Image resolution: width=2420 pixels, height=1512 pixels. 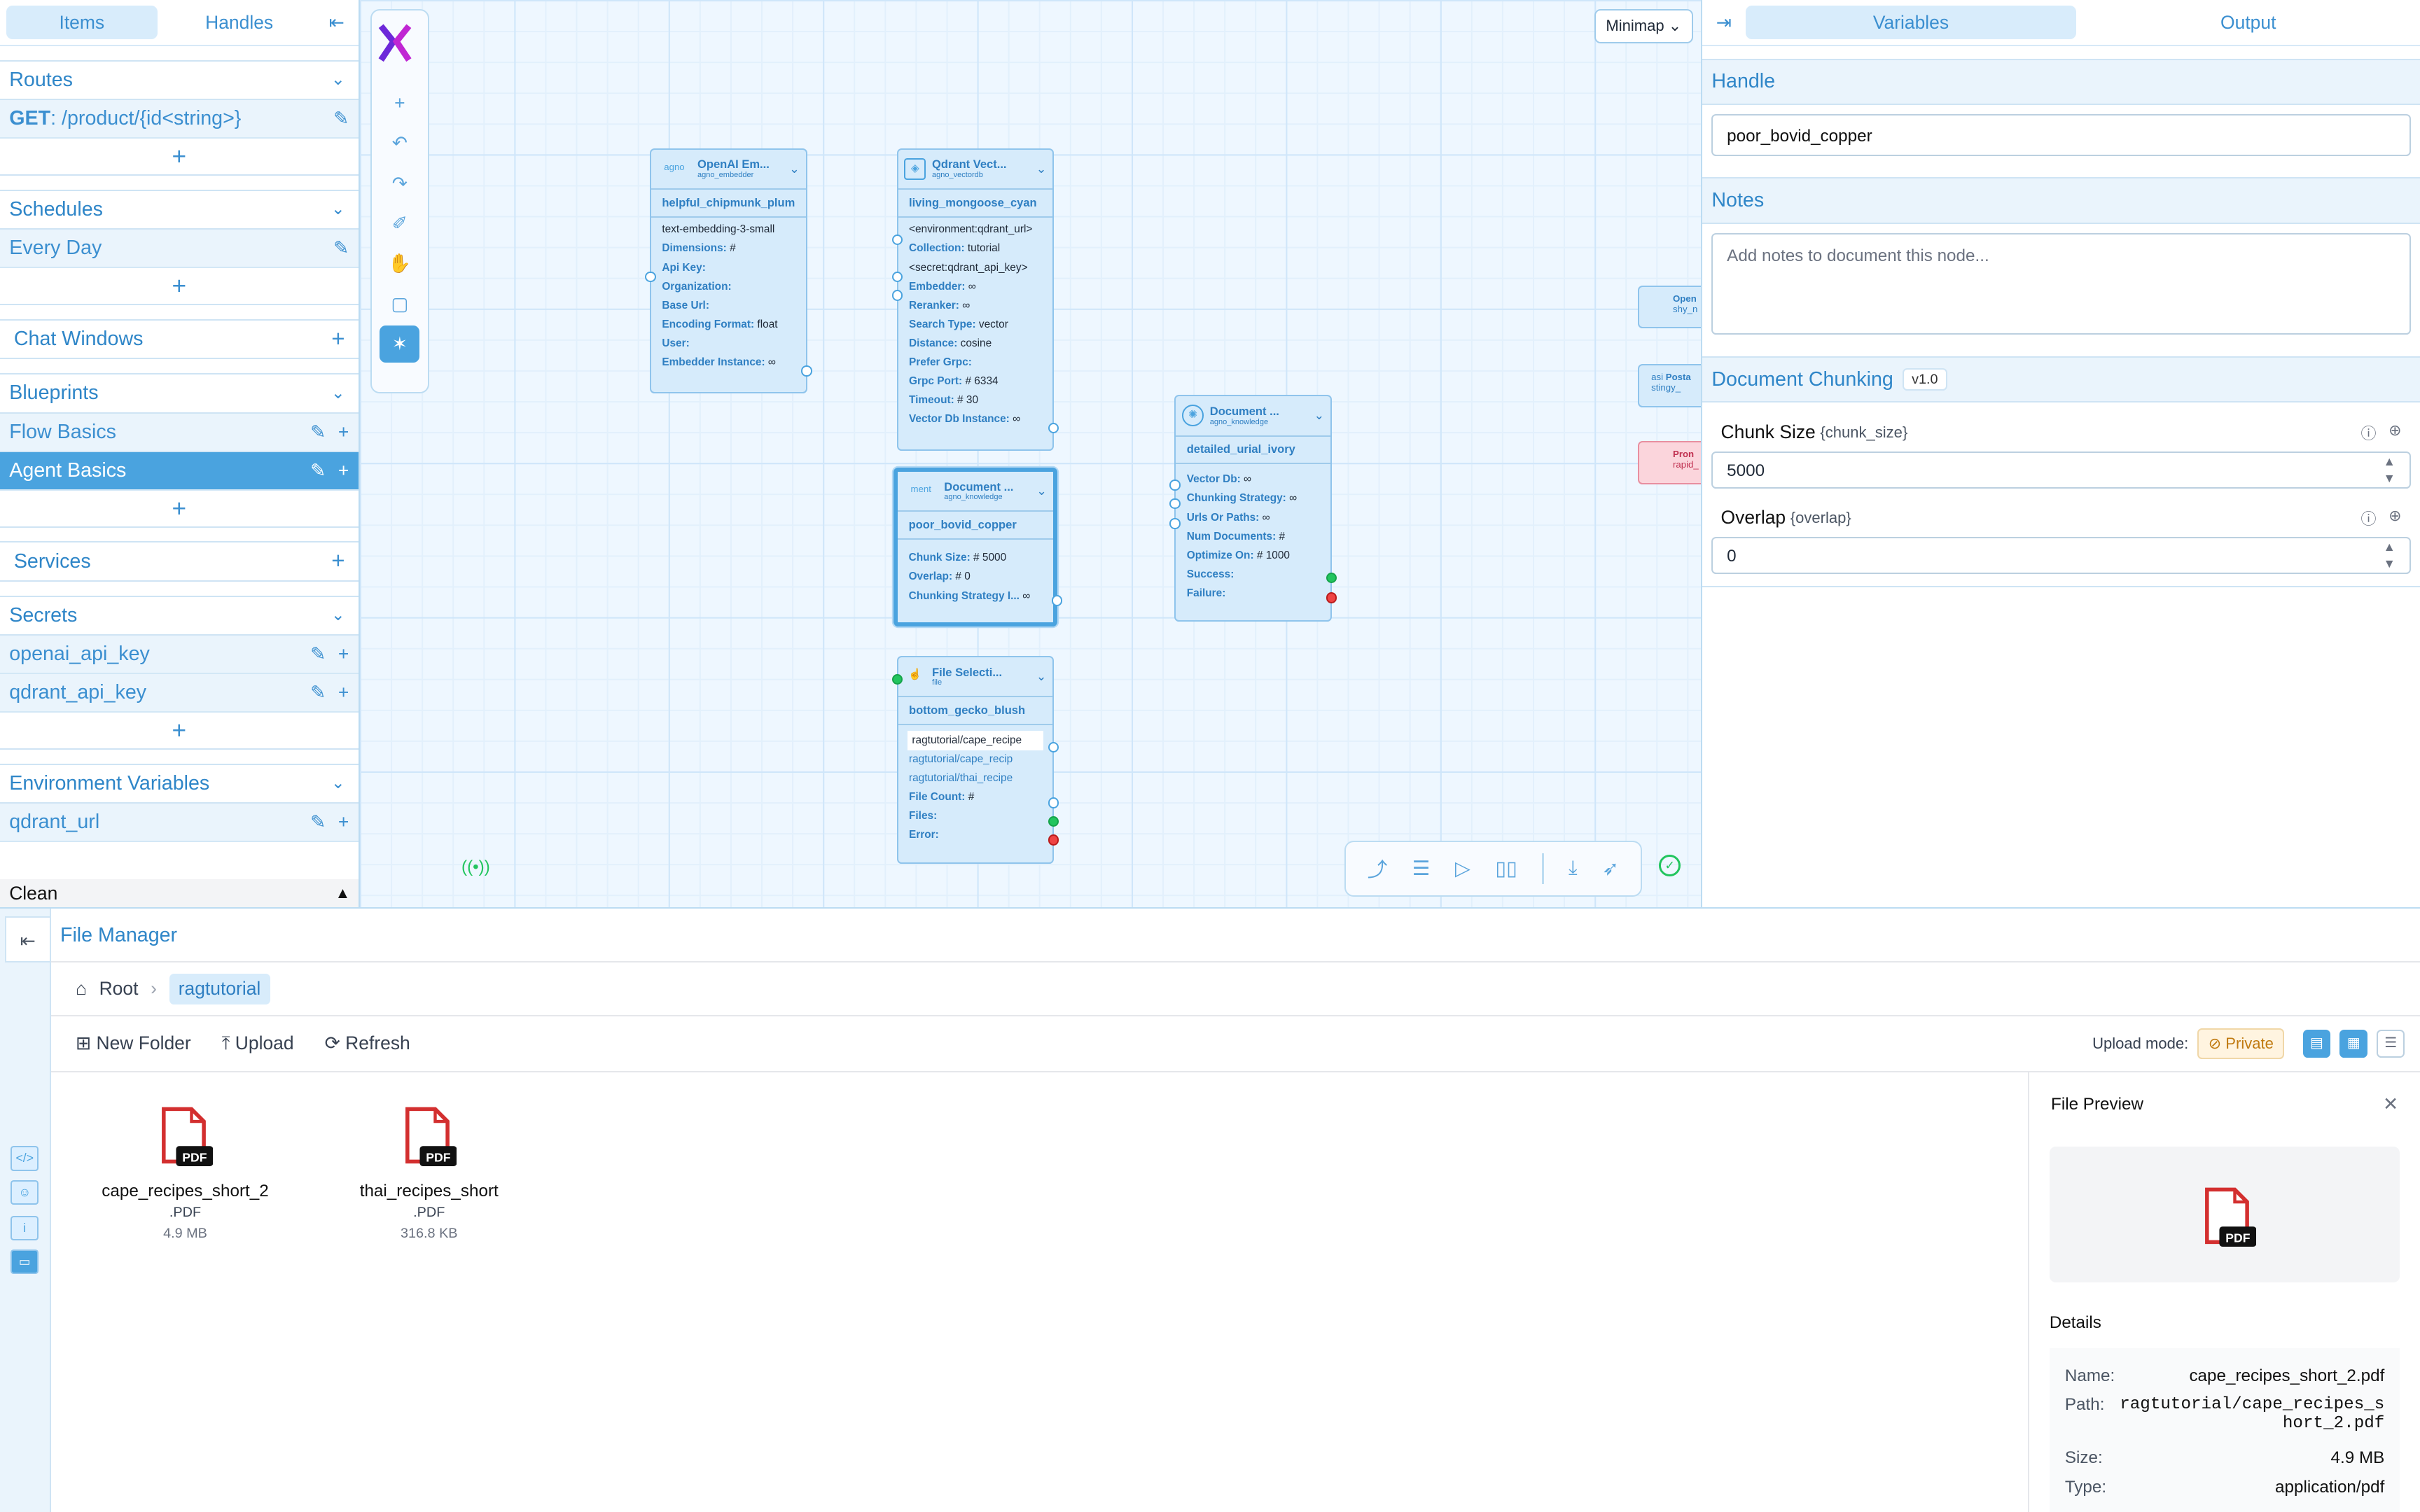 I want to click on grid-view-icon: ▦, so click(x=2353, y=1044).